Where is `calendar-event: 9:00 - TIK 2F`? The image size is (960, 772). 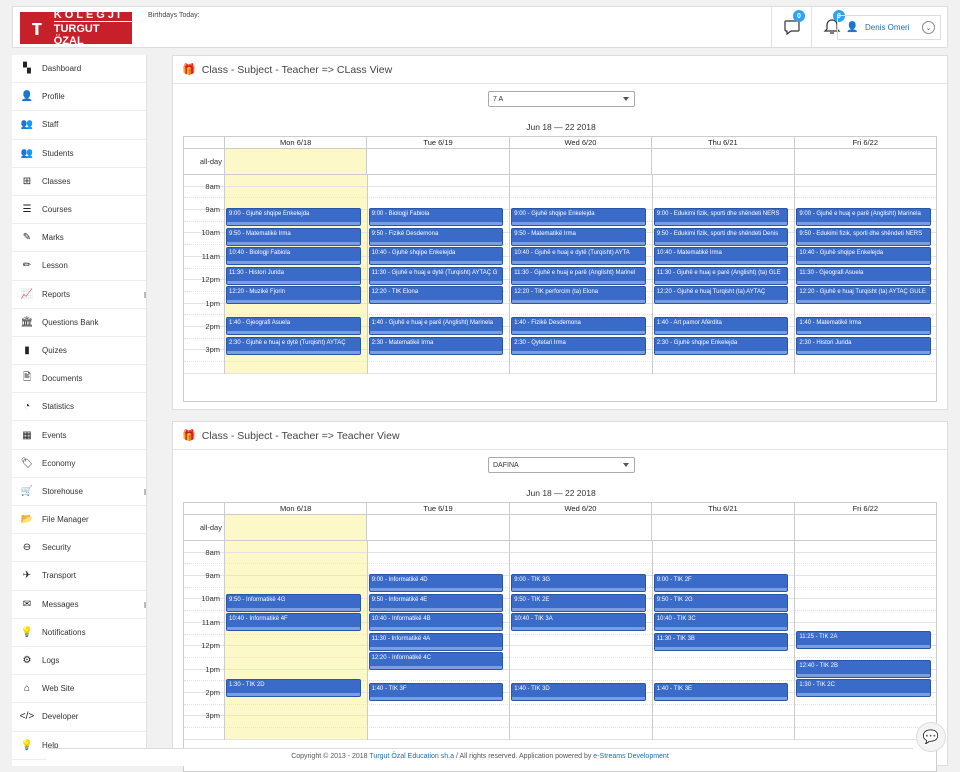 calendar-event: 9:00 - TIK 2F is located at coordinates (721, 583).